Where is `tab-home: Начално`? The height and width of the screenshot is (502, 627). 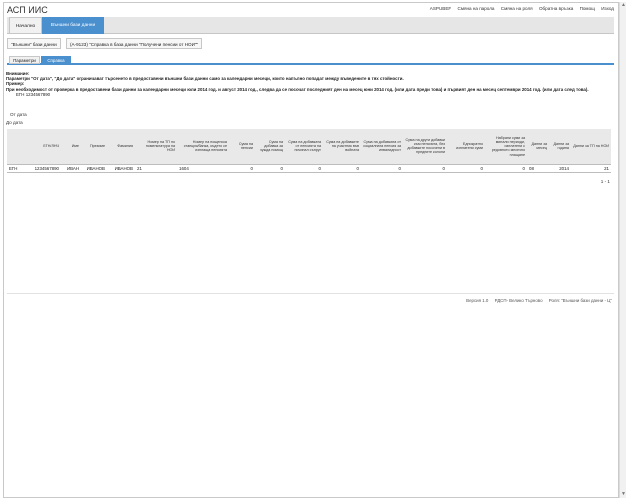
tab-home: Начално is located at coordinates (25, 25).